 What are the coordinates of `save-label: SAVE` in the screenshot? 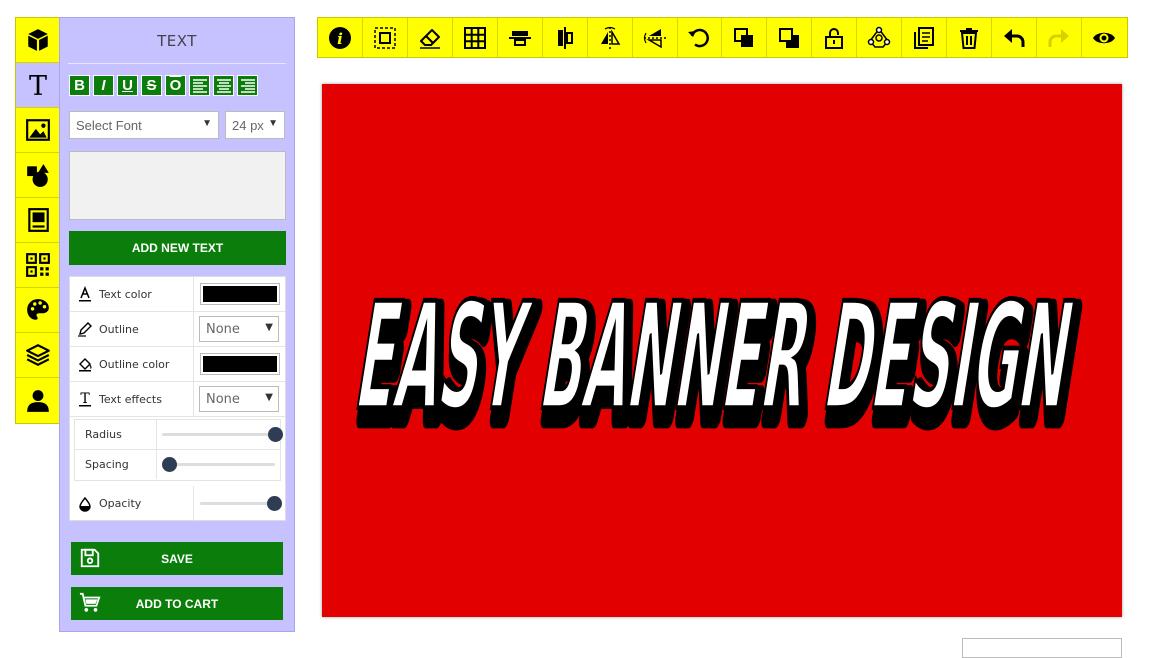 It's located at (177, 558).